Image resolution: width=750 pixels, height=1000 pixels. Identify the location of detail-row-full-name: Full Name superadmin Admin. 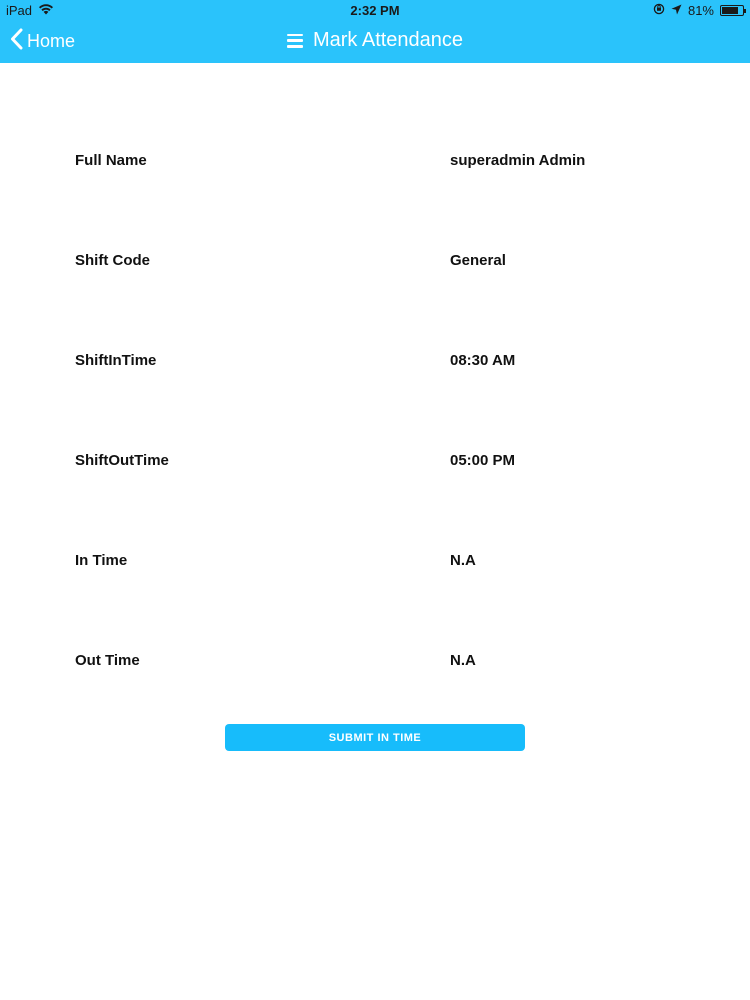
(375, 162).